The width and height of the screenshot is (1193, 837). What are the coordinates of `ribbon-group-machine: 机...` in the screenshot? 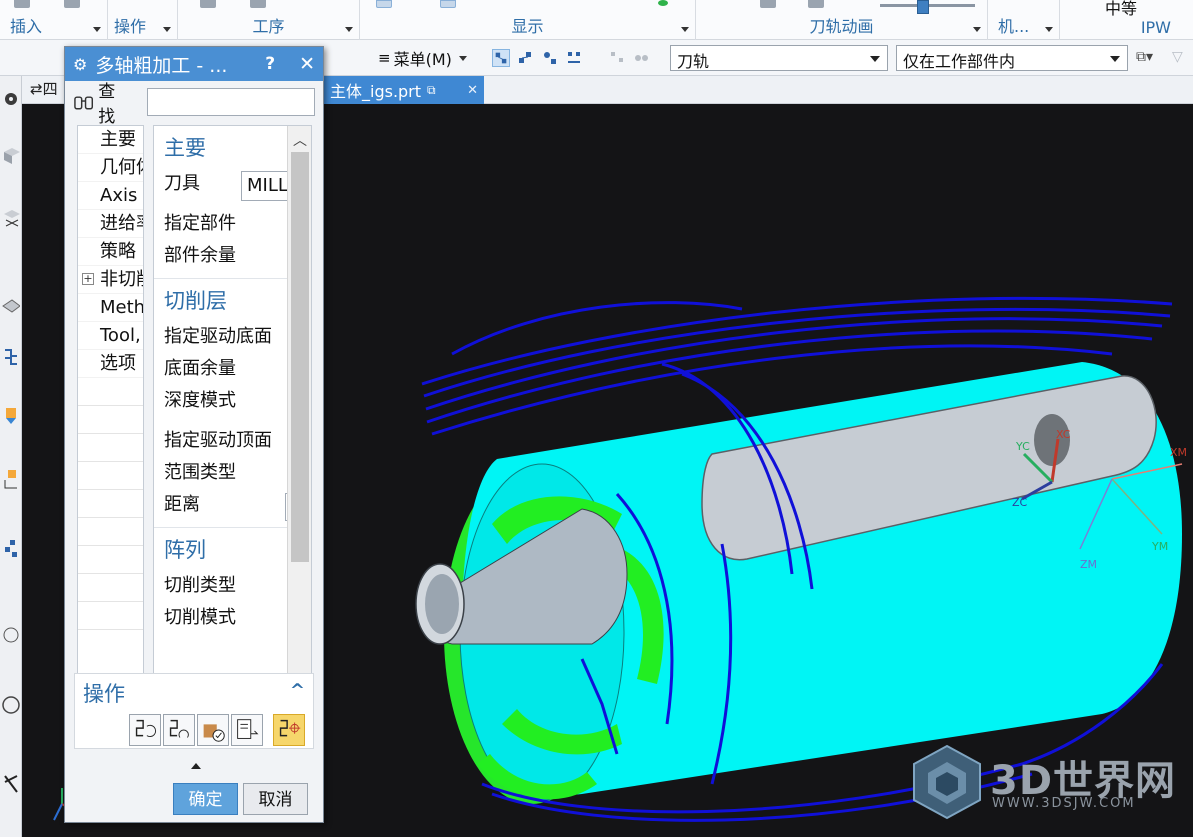 It's located at (1024, 20).